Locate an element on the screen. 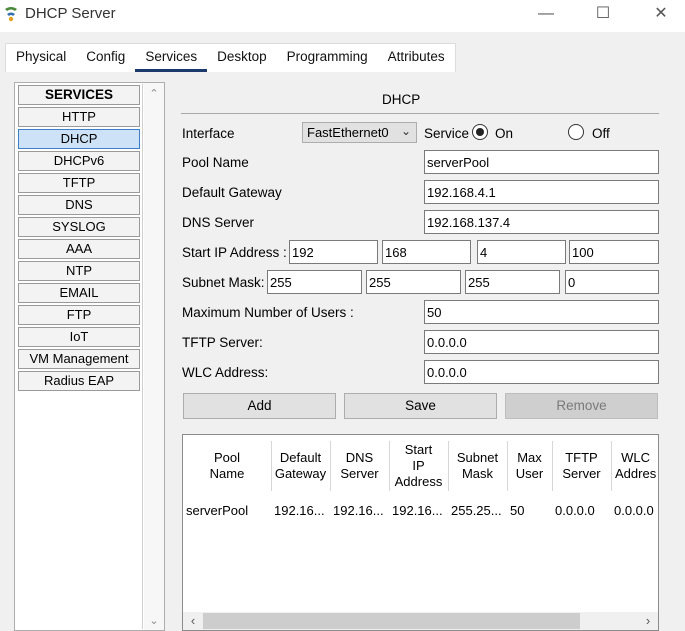 This screenshot has height=631, width=685. gateway-field: 192.168.4.1 is located at coordinates (541, 192).